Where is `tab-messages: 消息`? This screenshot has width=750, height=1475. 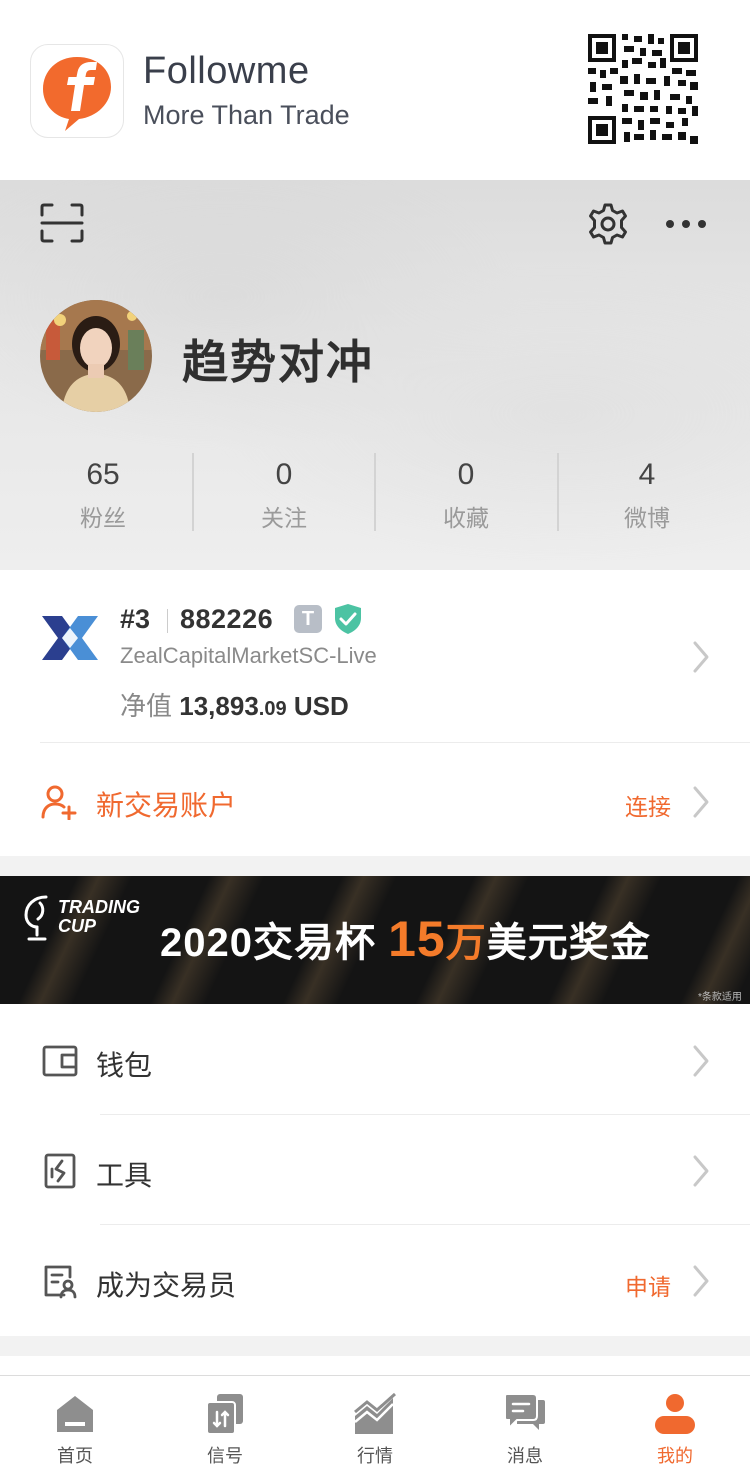 tab-messages: 消息 is located at coordinates (525, 1425).